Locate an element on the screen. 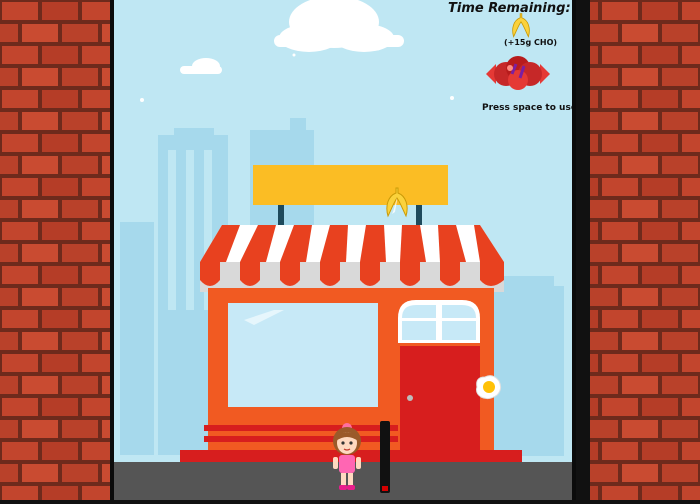 This screenshot has height=504, width=700. fried-egg-icon is located at coordinates (489, 387).